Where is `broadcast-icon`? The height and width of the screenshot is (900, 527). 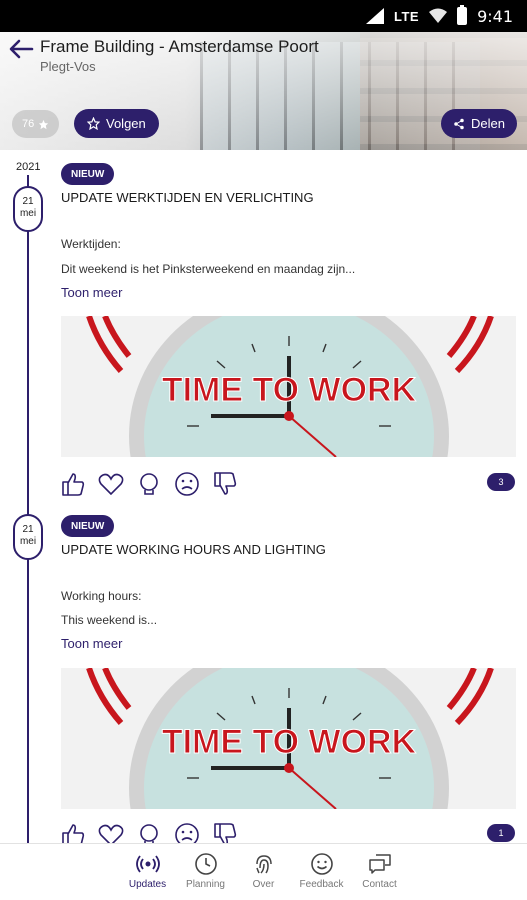 broadcast-icon is located at coordinates (147, 864).